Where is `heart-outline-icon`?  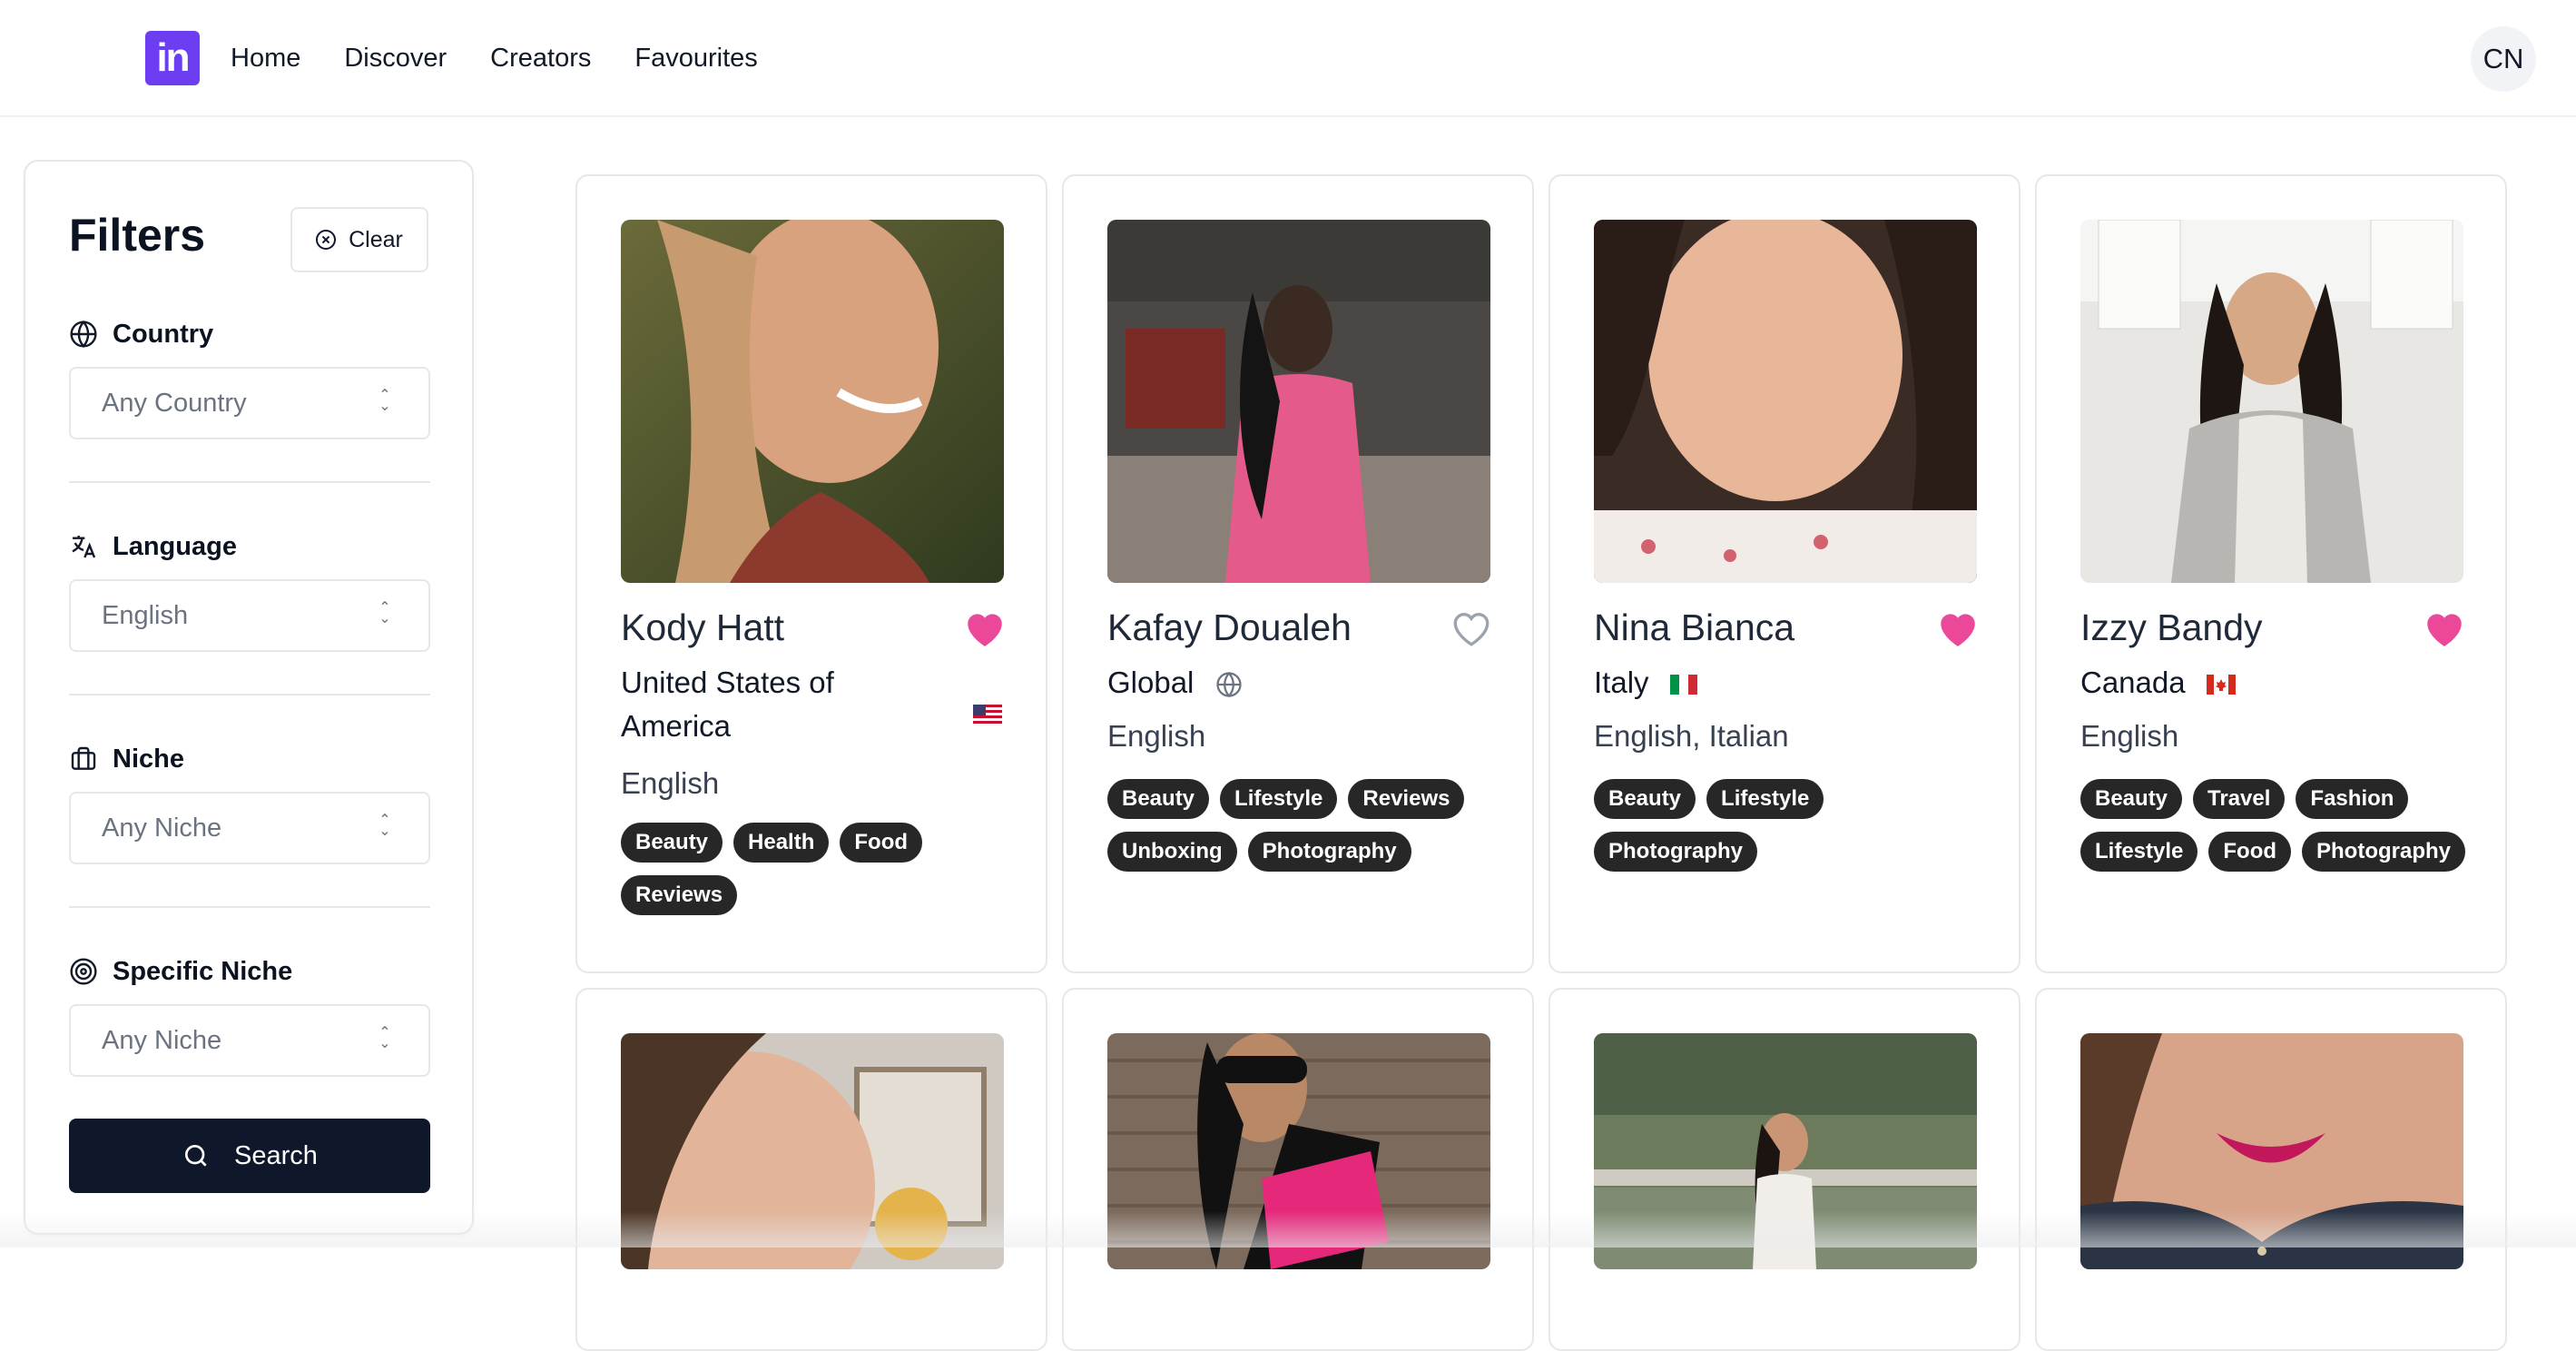 heart-outline-icon is located at coordinates (1471, 627).